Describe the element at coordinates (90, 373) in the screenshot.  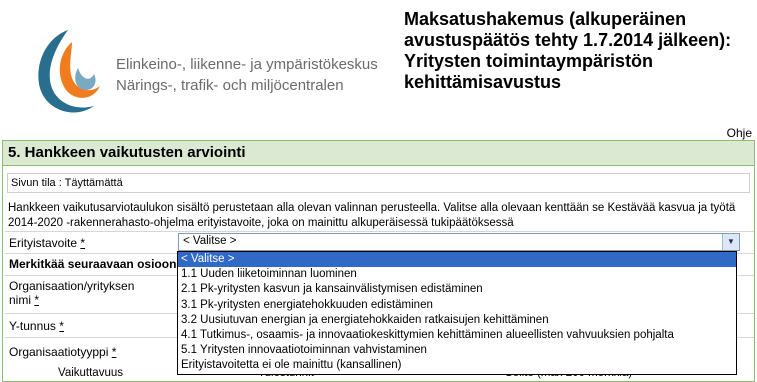
I see `table-header-vaikuttavuus: Vaikuttavuus` at that location.